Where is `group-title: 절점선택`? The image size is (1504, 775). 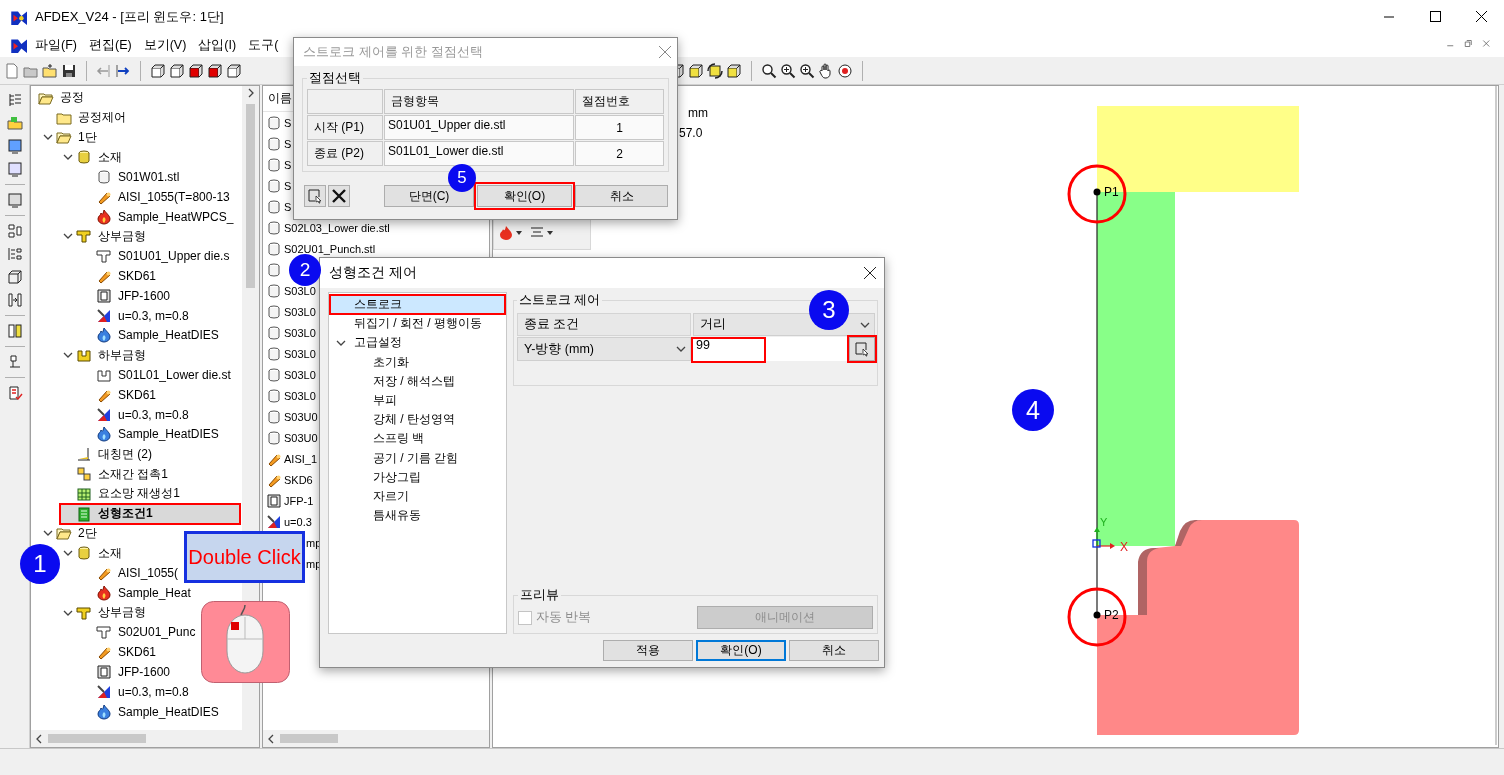 group-title: 절점선택 is located at coordinates (335, 78).